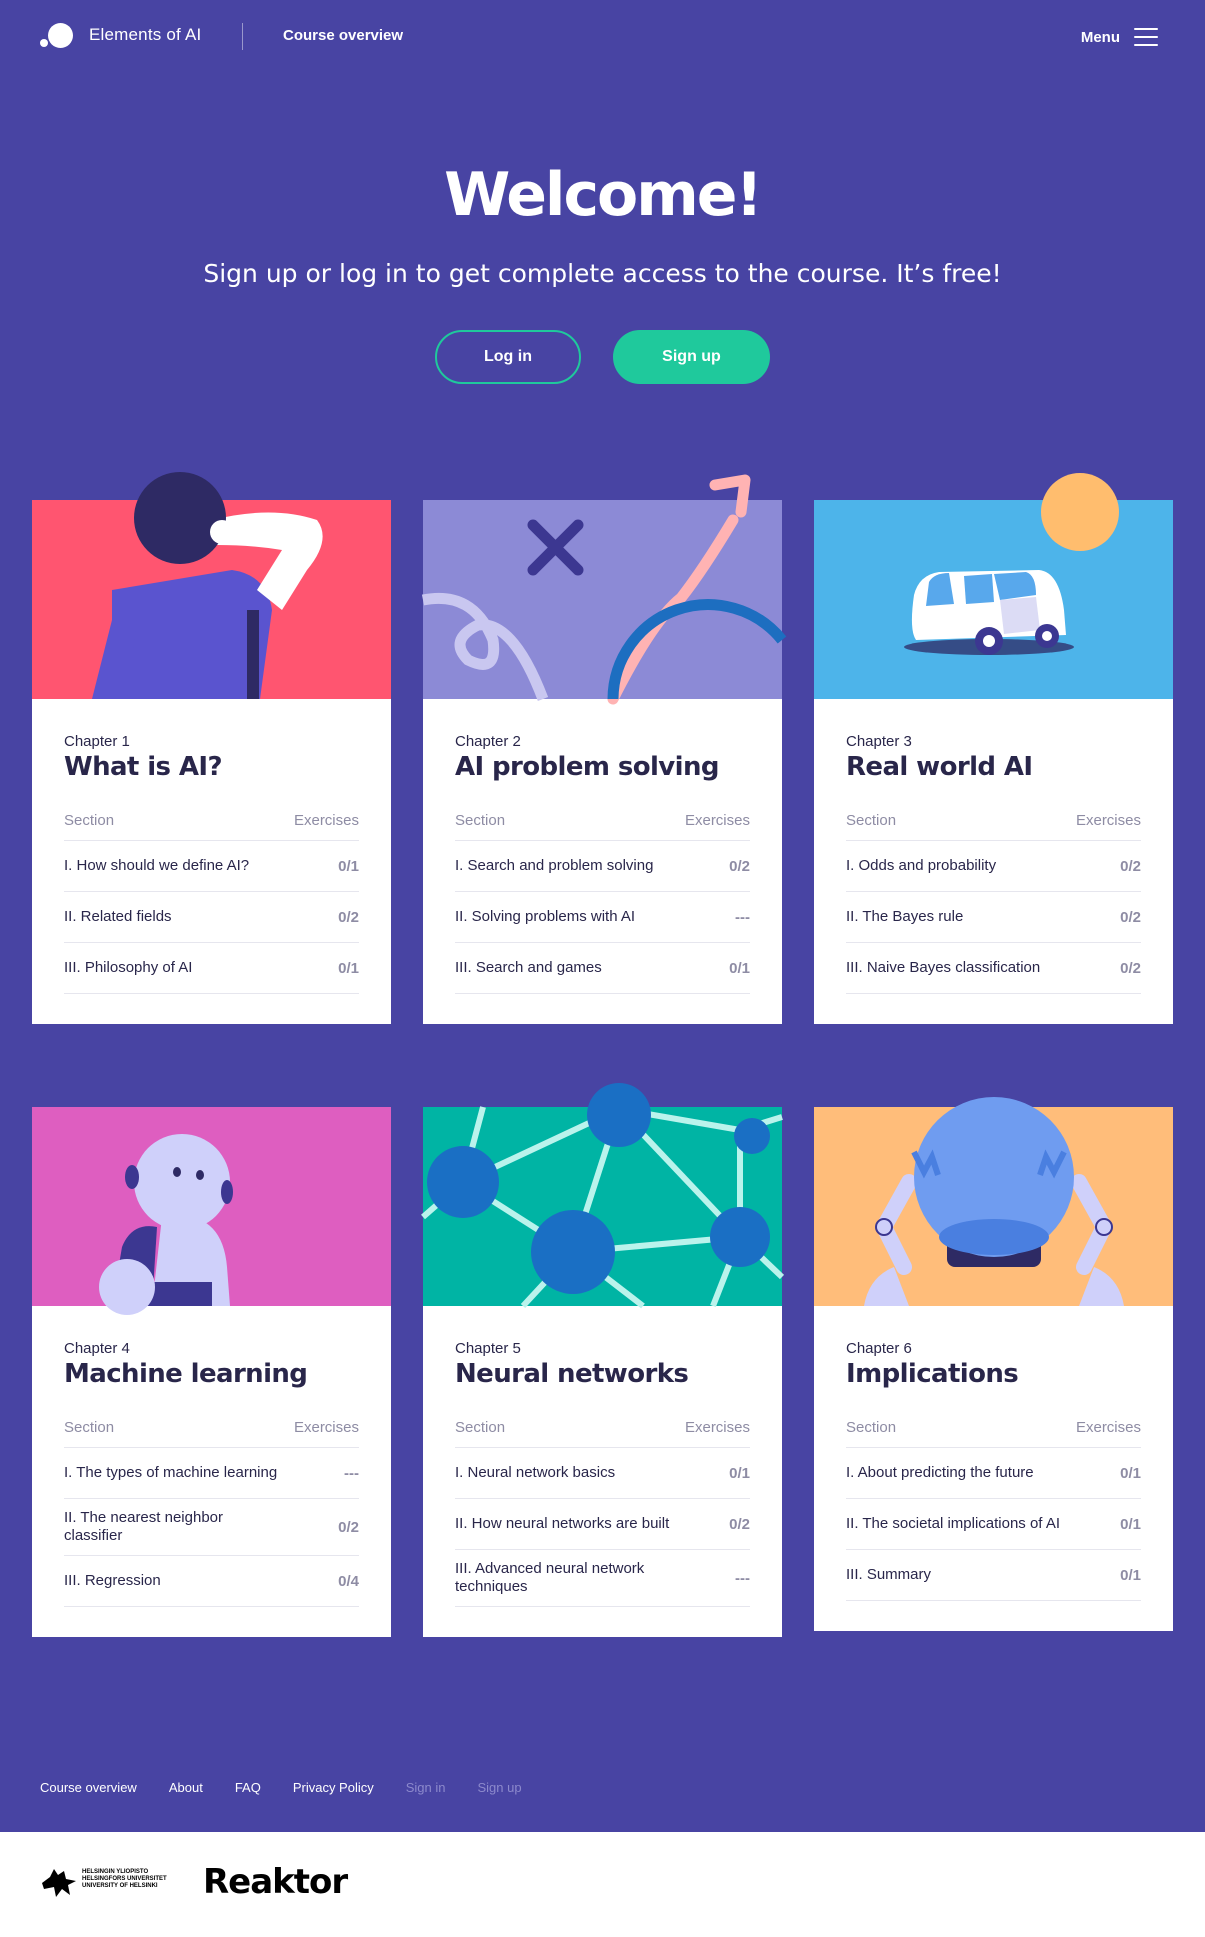 The image size is (1205, 1937). I want to click on section-row: II. Solving problems with AI ---, so click(602, 917).